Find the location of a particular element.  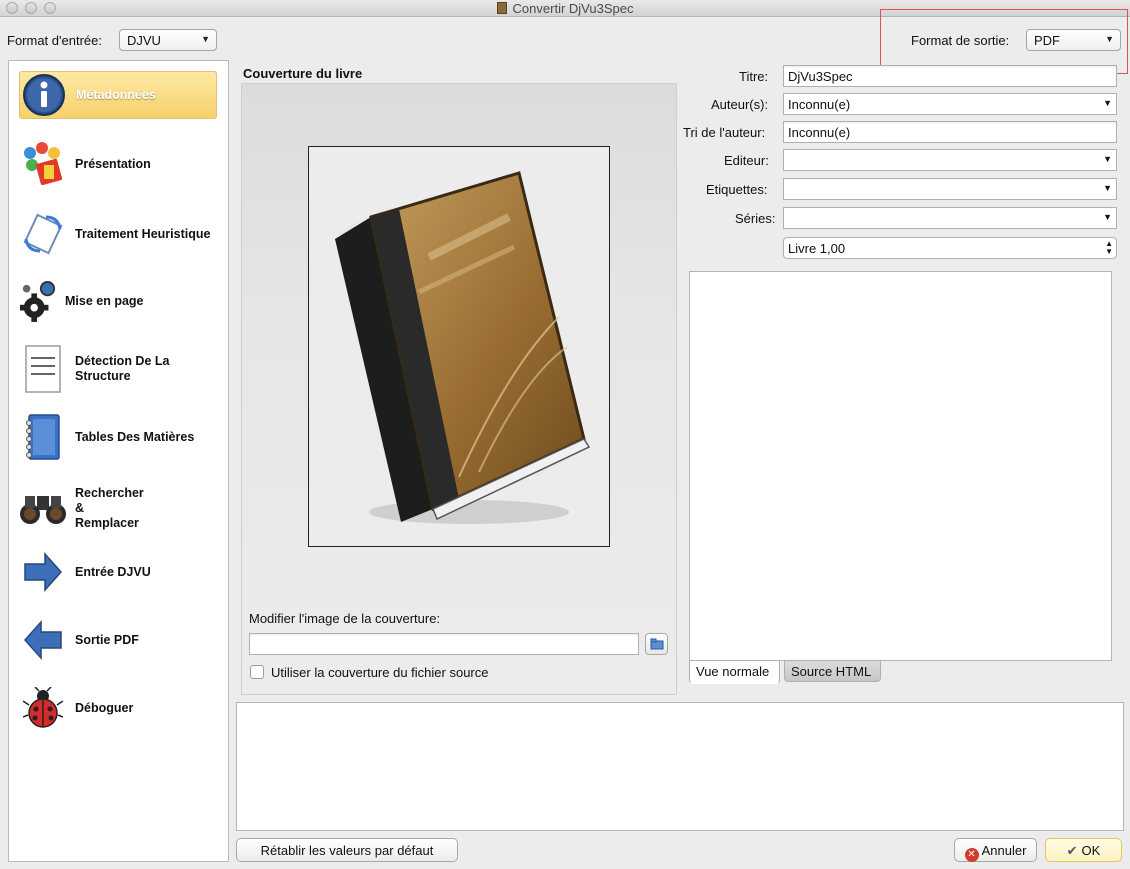

input-format-value: DJVU is located at coordinates (144, 40).